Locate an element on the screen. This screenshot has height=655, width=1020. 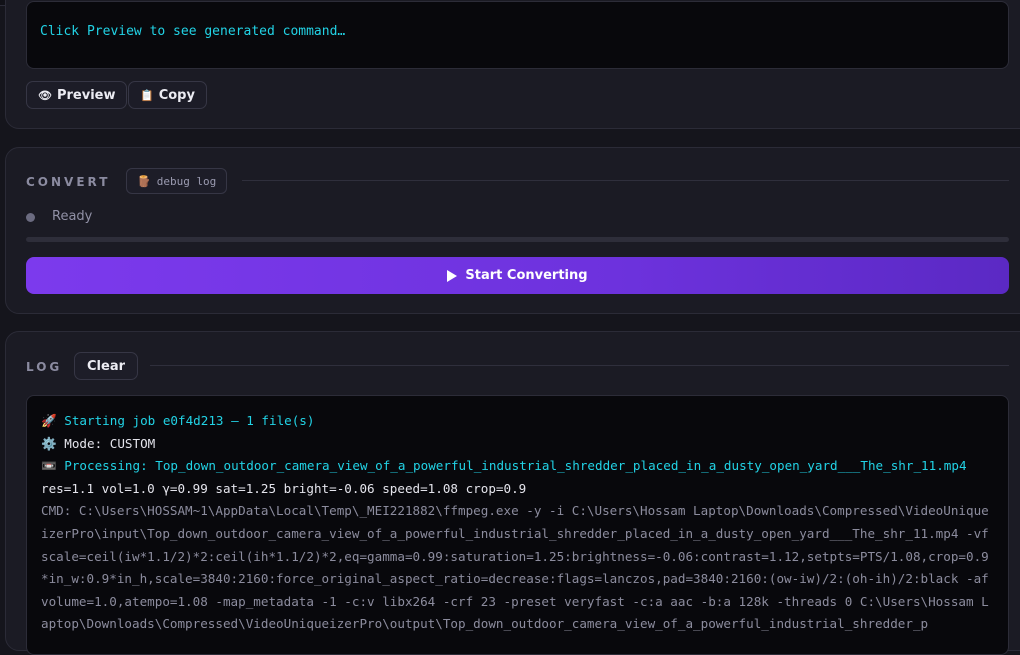
clipboard-icon: 📋 is located at coordinates (147, 95).